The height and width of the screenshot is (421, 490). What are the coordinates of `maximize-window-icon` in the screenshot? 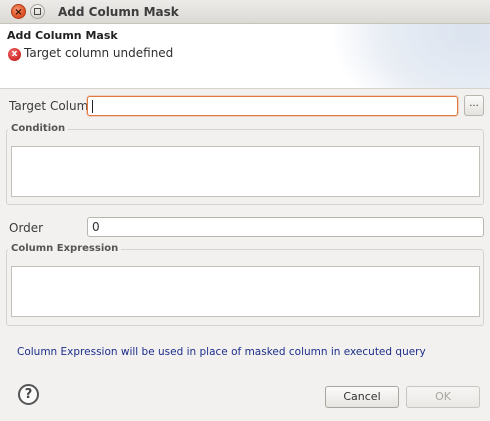 It's located at (37, 11).